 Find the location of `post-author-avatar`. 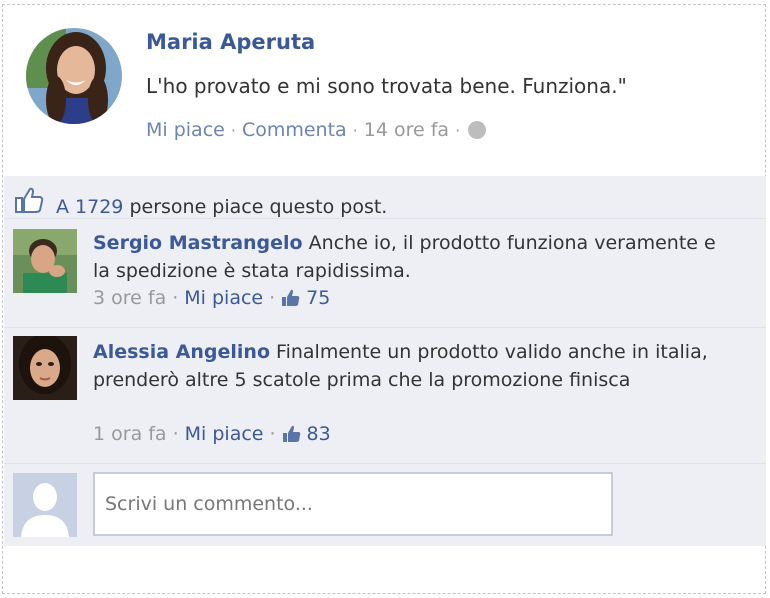

post-author-avatar is located at coordinates (74, 76).